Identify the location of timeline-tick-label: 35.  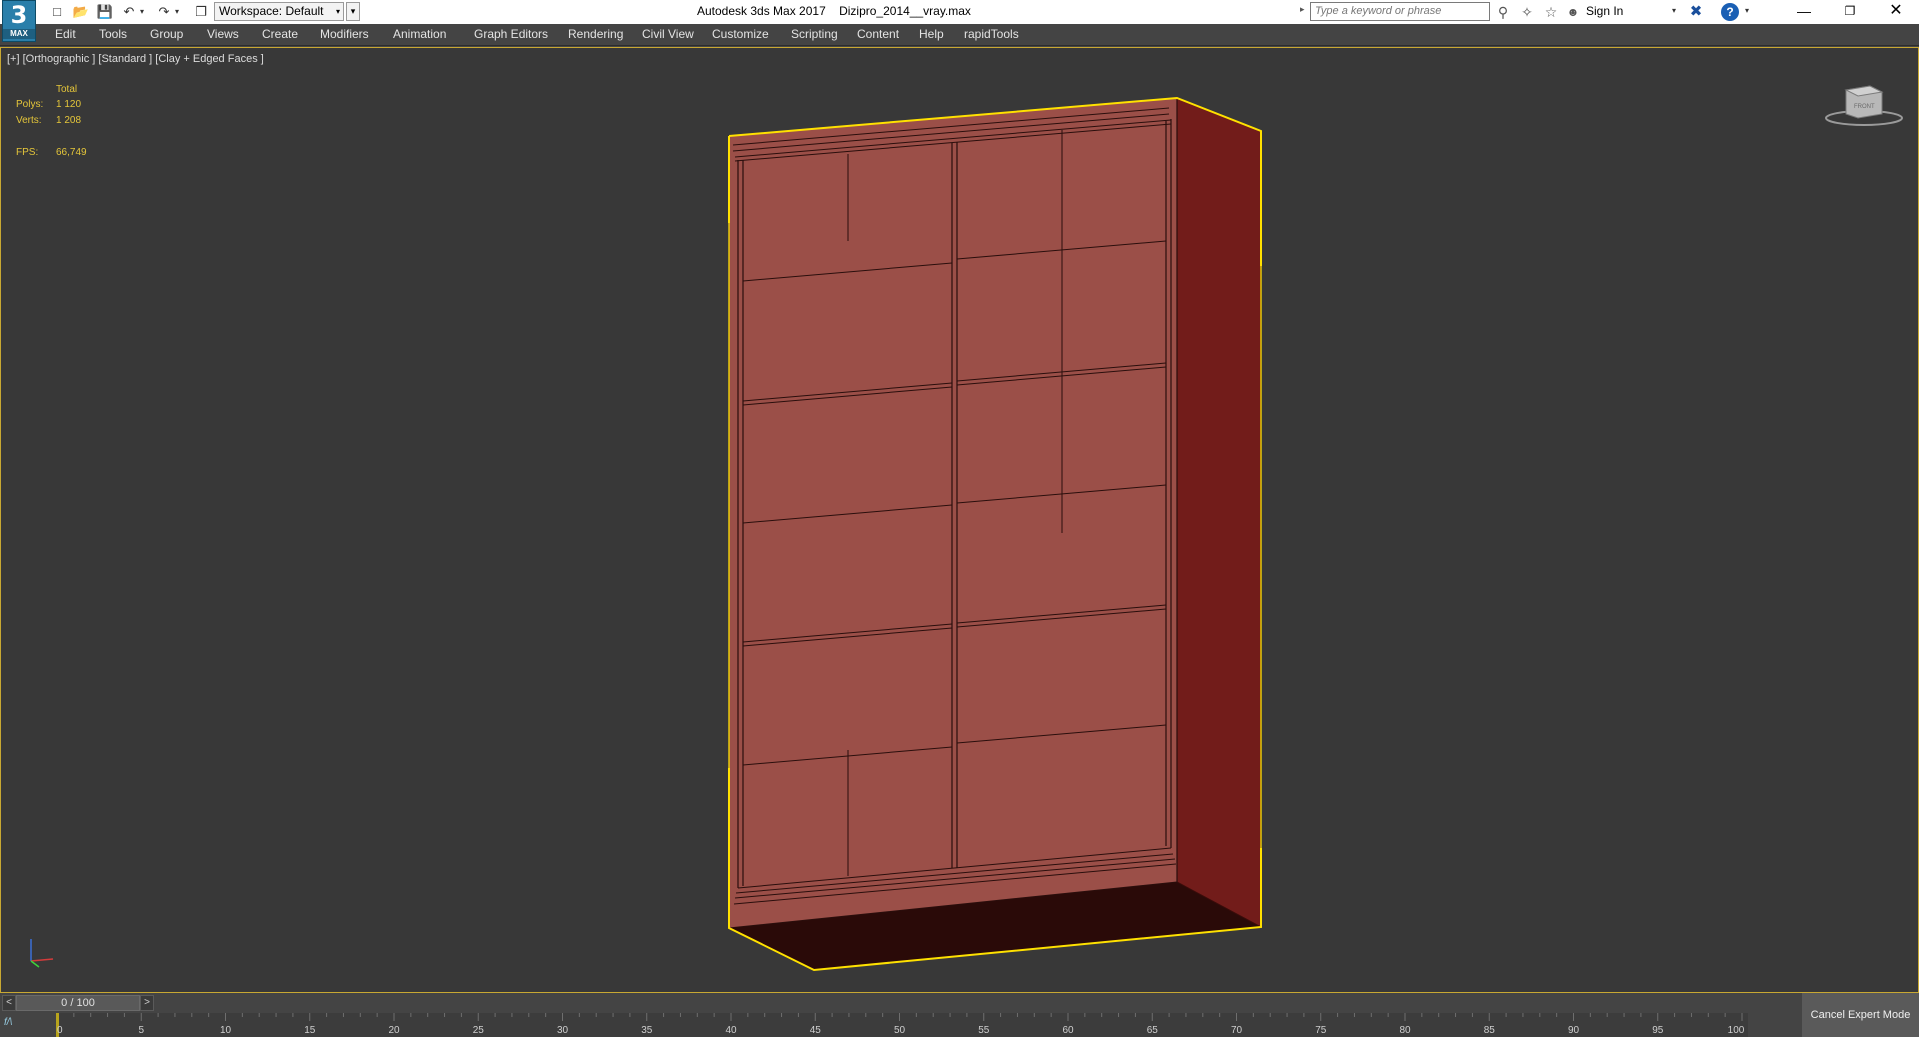
(647, 1030).